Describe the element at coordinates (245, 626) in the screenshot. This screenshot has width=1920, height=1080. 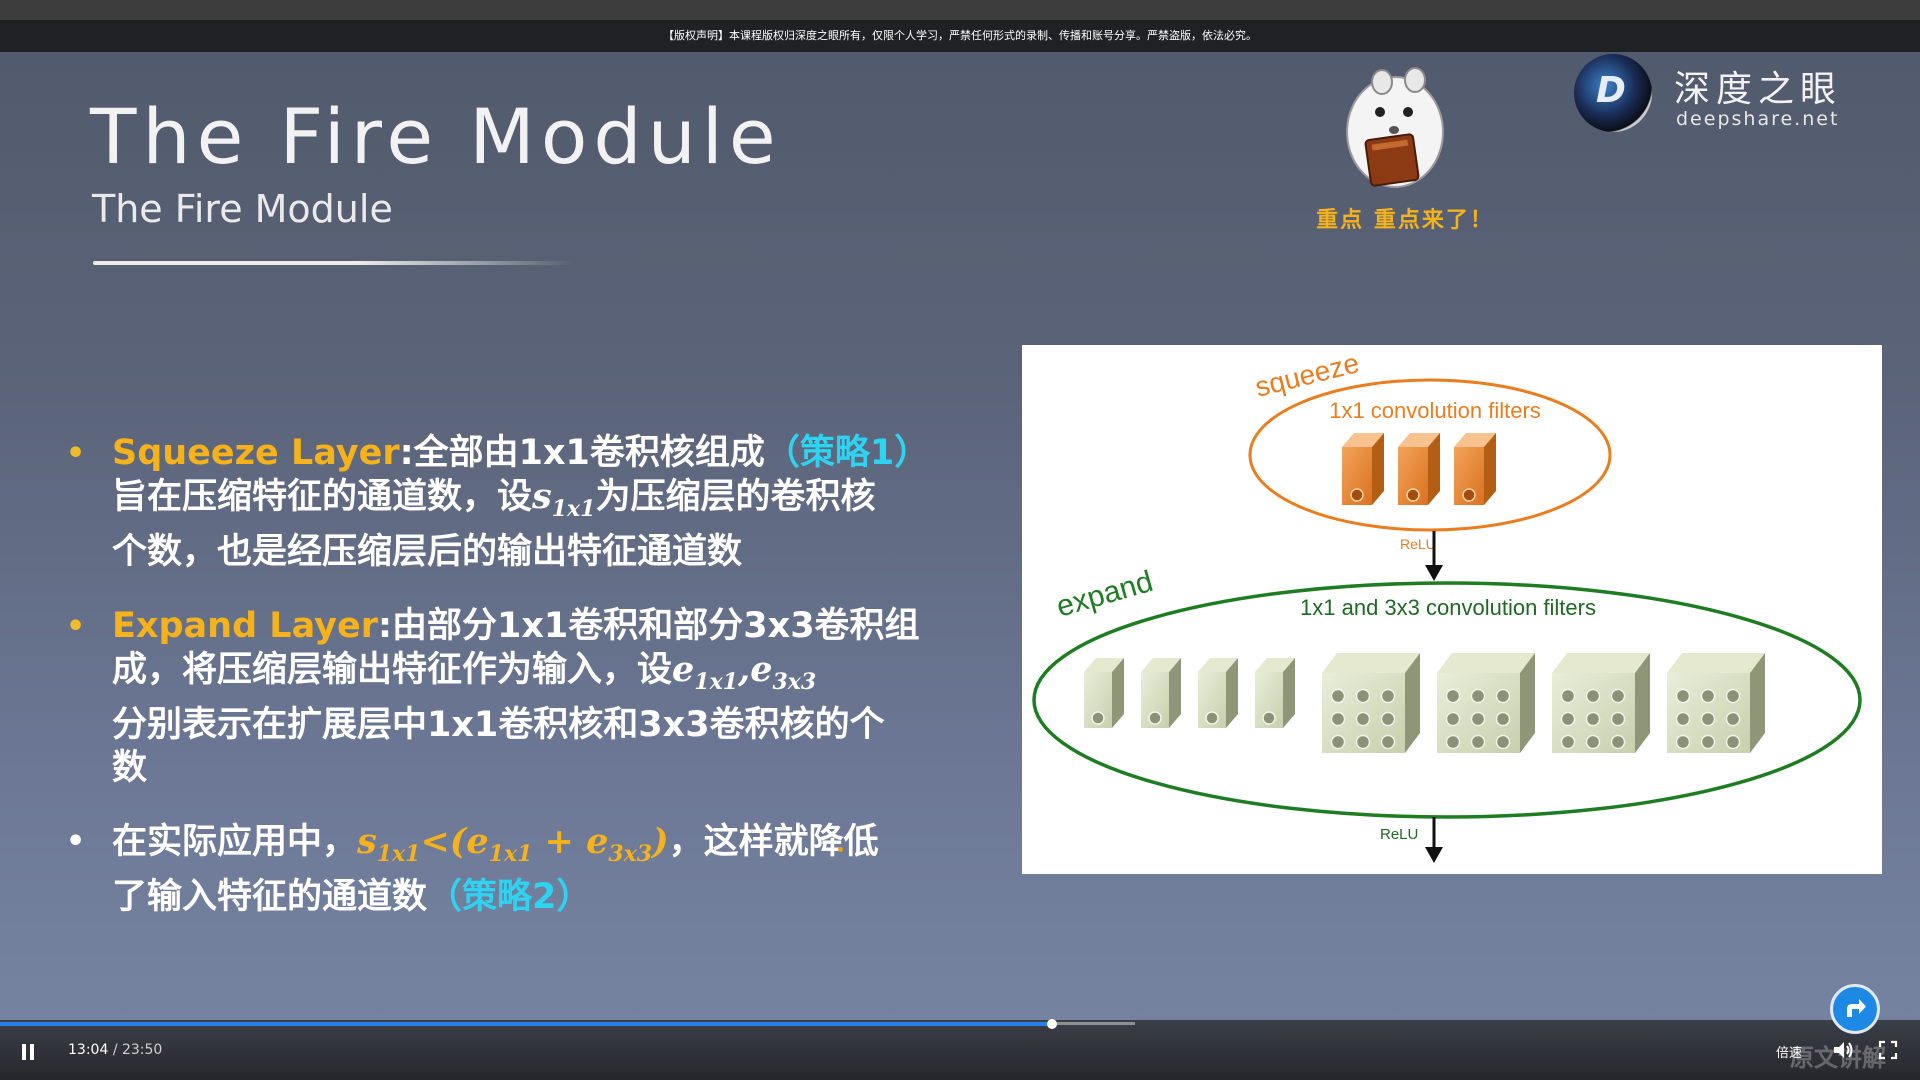
I see `expand-heading: Expand Layer` at that location.